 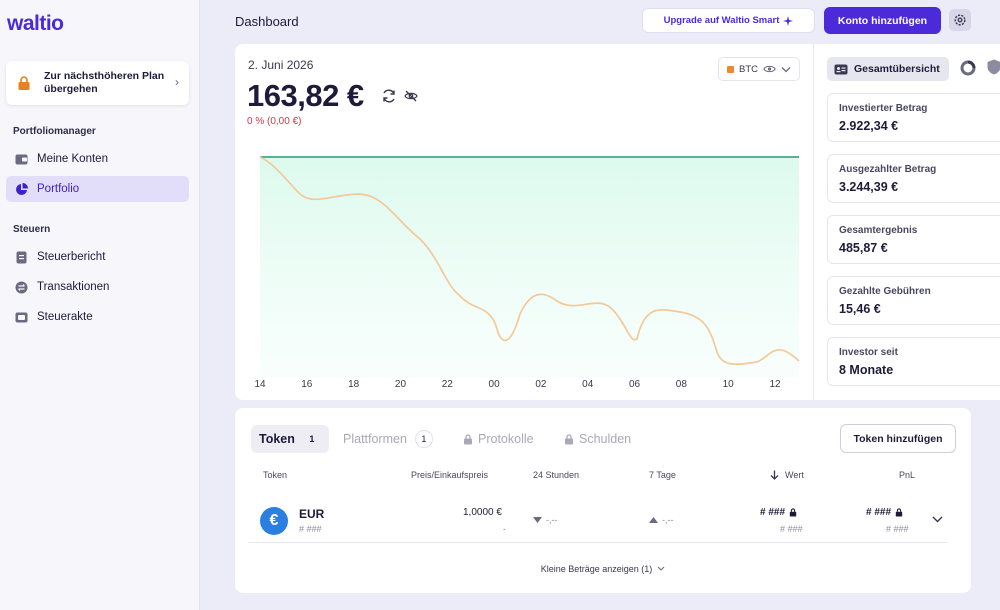 I want to click on x-tick-label: 04, so click(x=588, y=384).